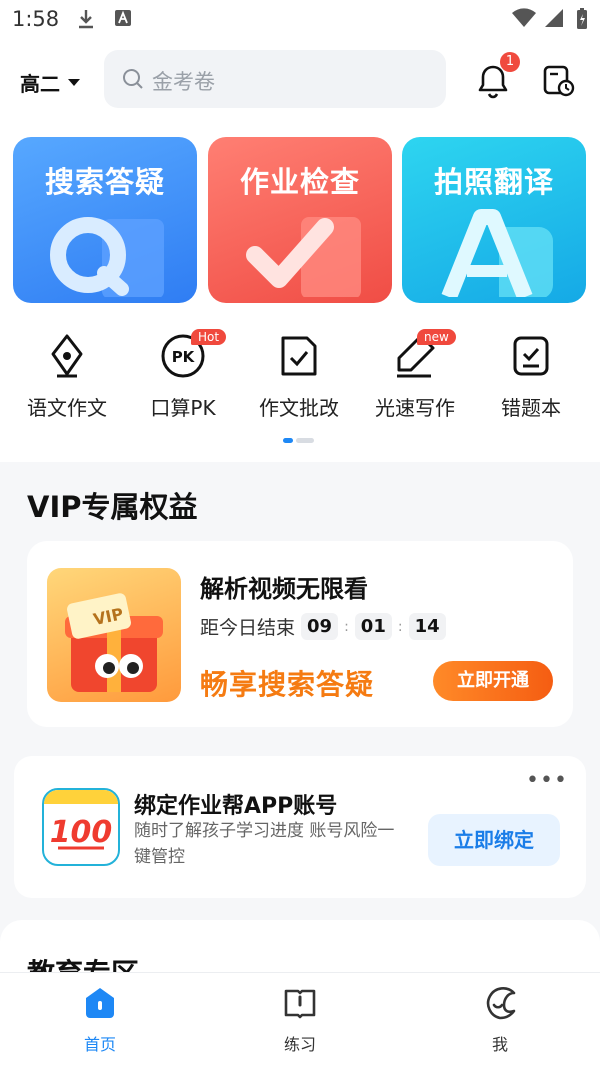 This screenshot has width=600, height=1067. What do you see at coordinates (299, 1044) in the screenshot?
I see `tab-label: 练习` at bounding box center [299, 1044].